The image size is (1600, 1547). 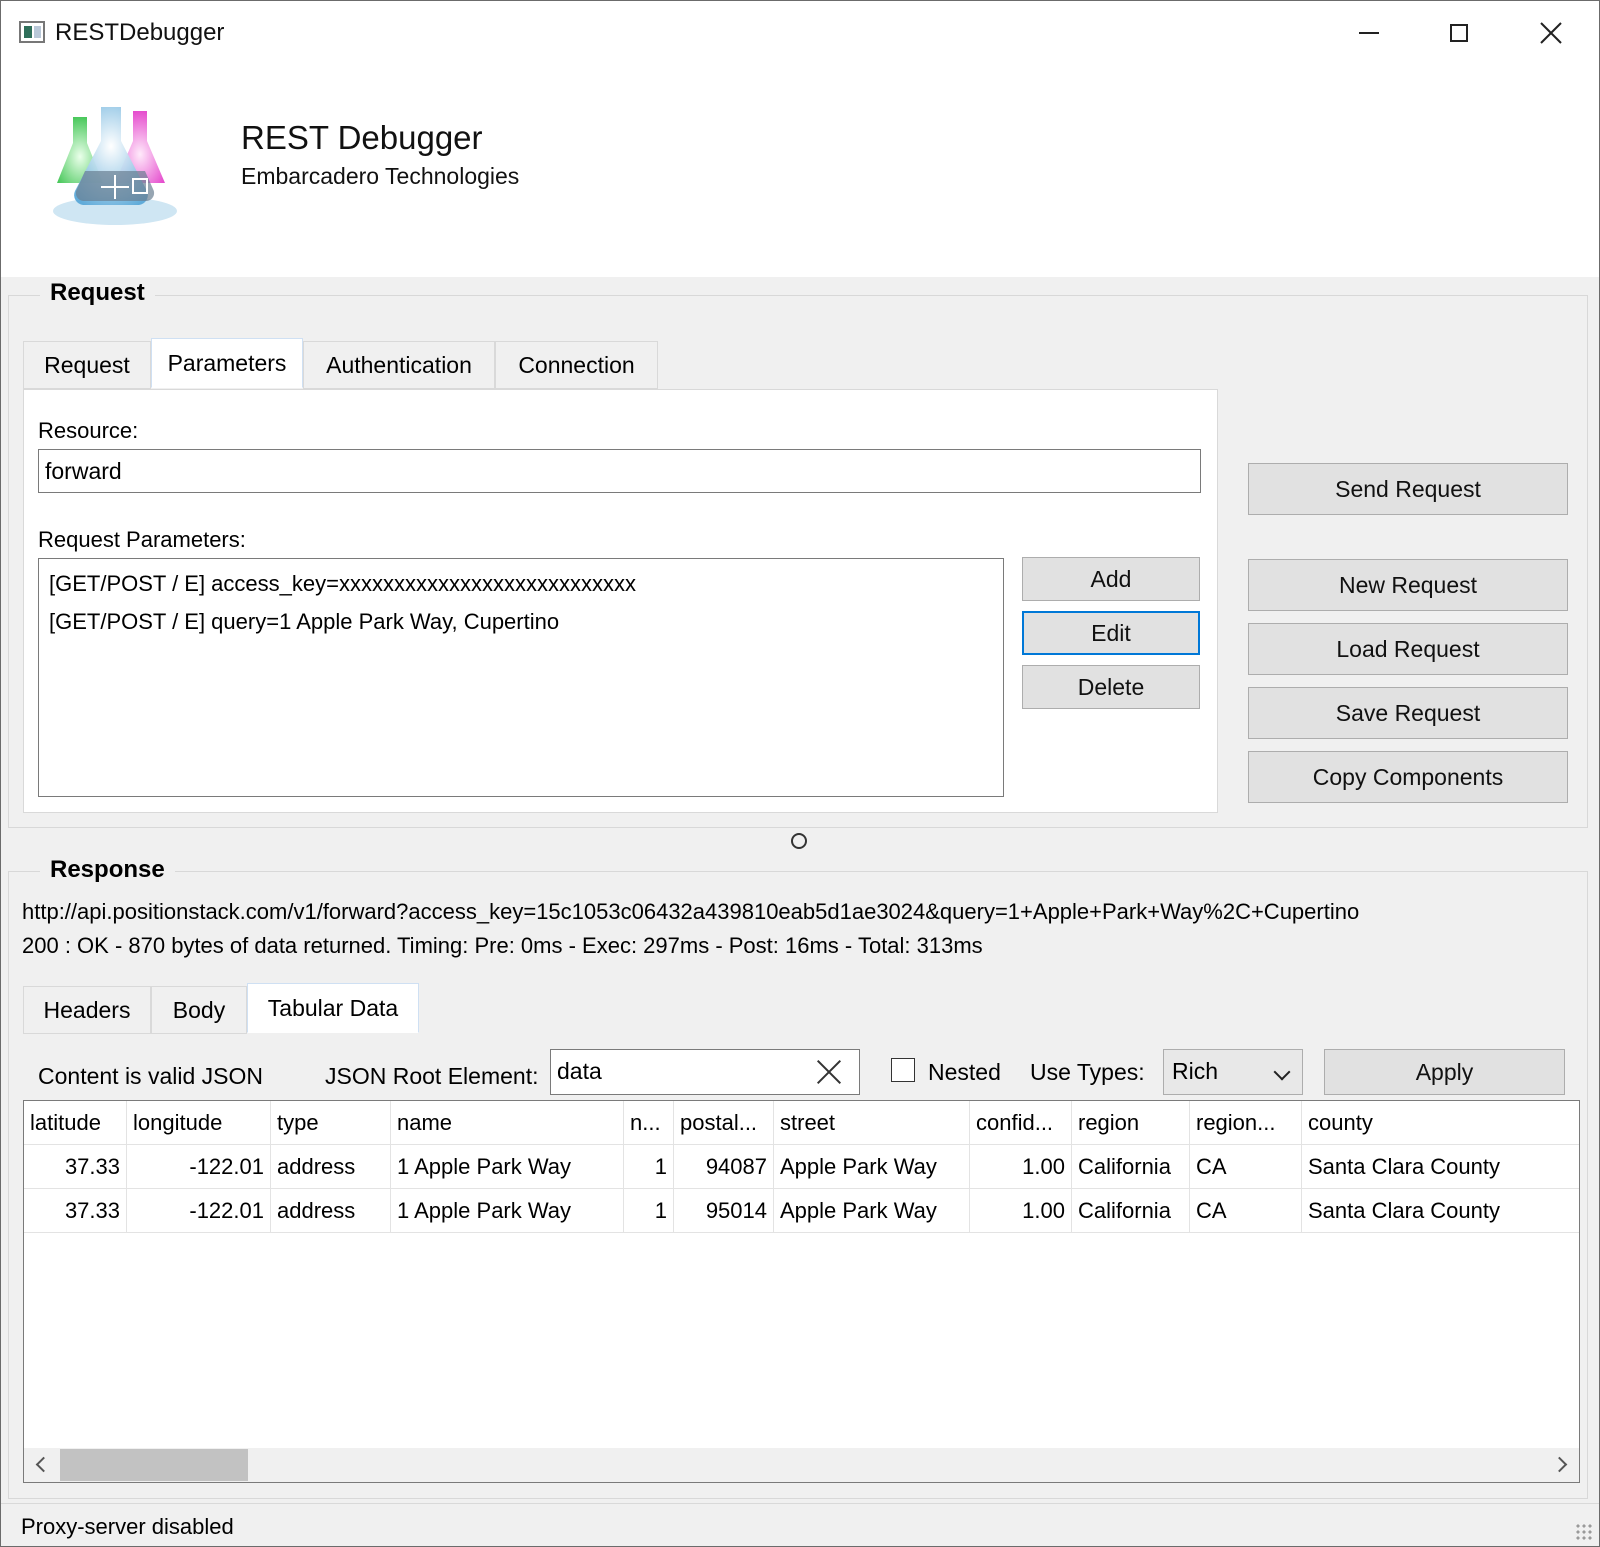 I want to click on request-parameters-label: Request Parameters:, so click(x=142, y=539).